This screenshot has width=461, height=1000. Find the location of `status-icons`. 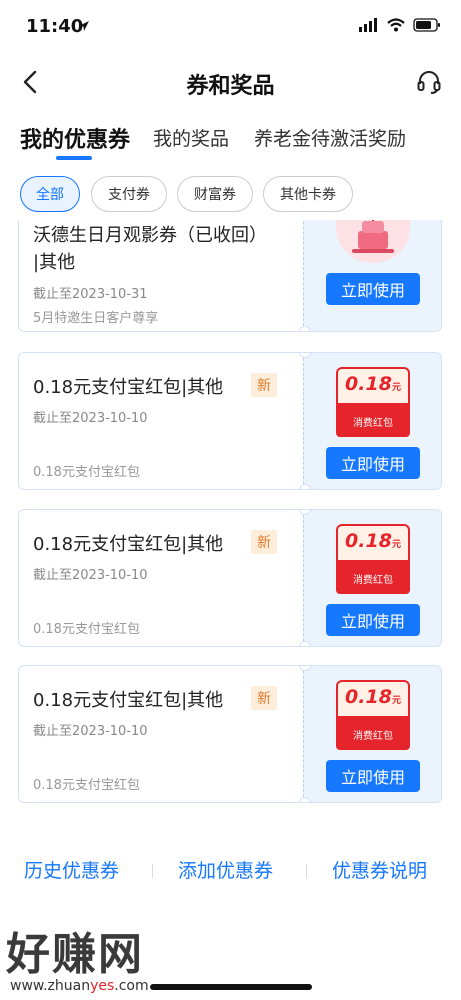

status-icons is located at coordinates (400, 25).